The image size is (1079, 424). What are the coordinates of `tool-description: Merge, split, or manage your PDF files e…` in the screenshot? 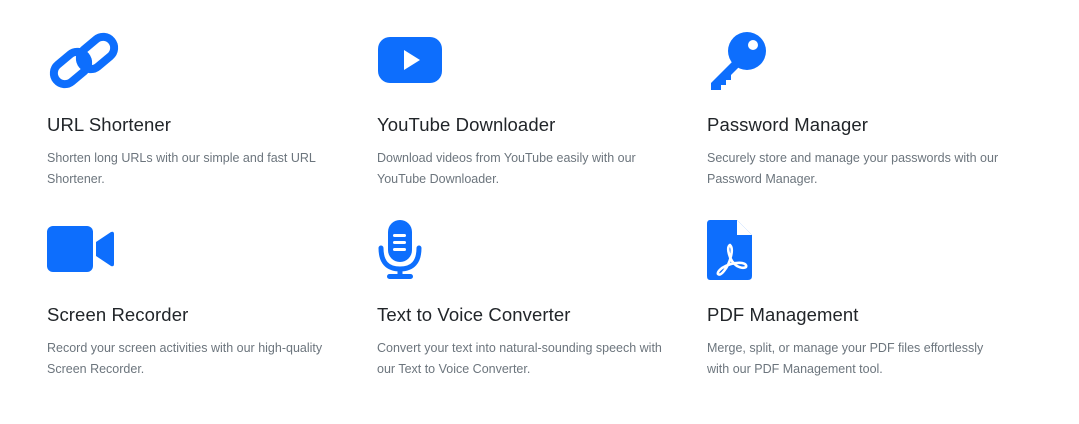 It's located at (845, 358).